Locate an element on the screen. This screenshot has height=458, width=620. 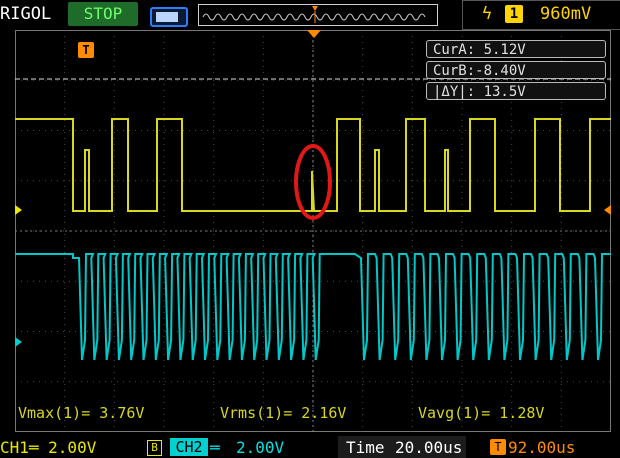
top-status-bar: RIGOL STOP ϟ 1 960mV is located at coordinates (310, 15).